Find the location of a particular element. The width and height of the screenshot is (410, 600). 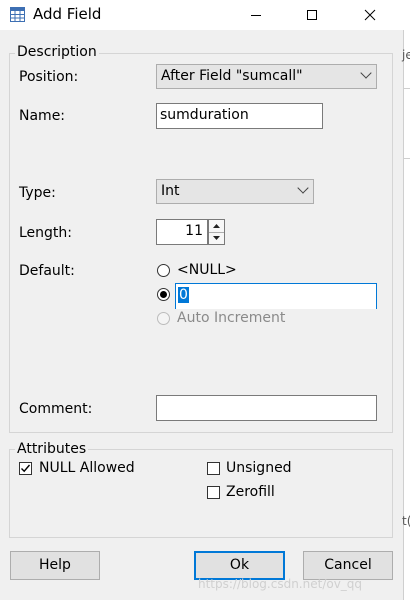

unsigned-label: Unsigned is located at coordinates (259, 468).